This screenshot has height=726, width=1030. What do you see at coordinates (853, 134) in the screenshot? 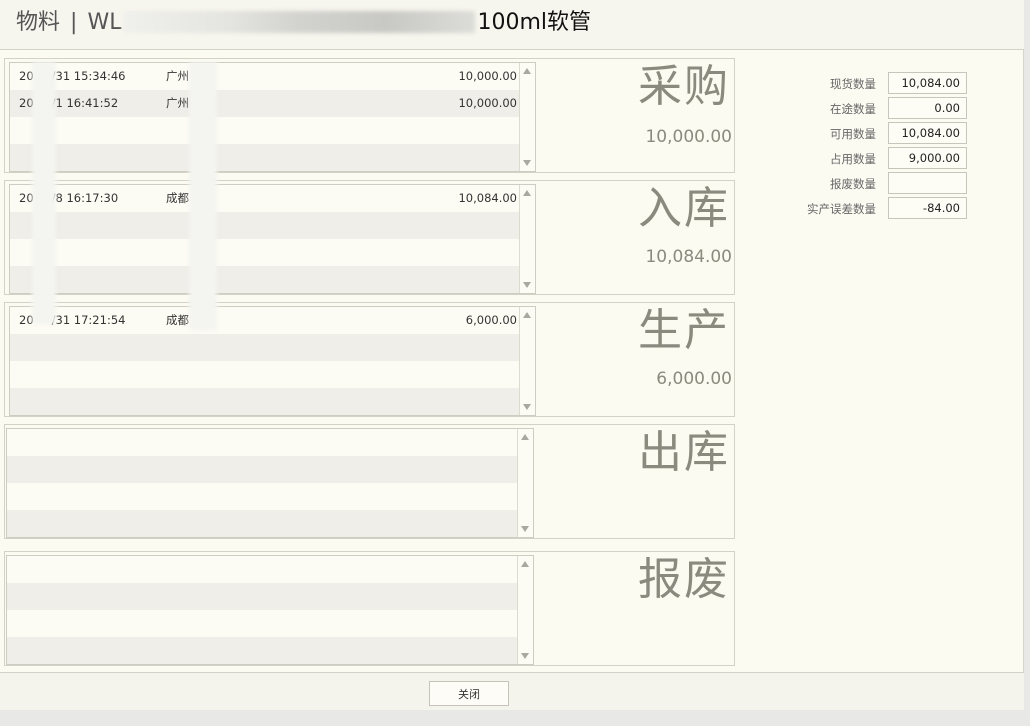
I see `stat-label: 可用数量` at bounding box center [853, 134].